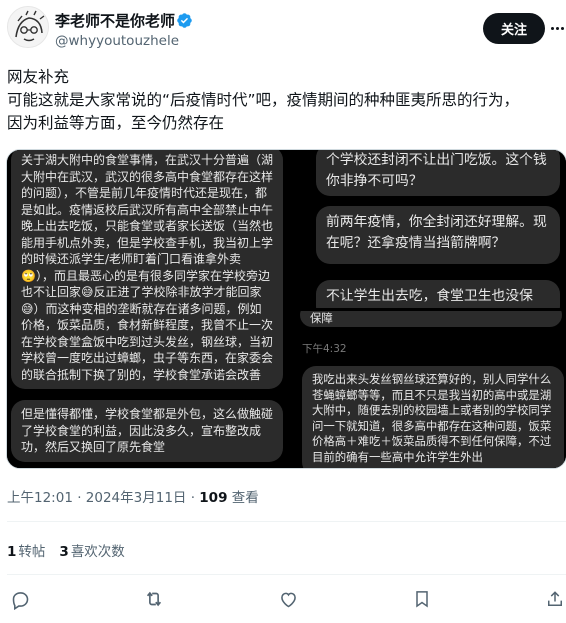  What do you see at coordinates (38, 77) in the screenshot?
I see `tweet-line: 网友补充` at bounding box center [38, 77].